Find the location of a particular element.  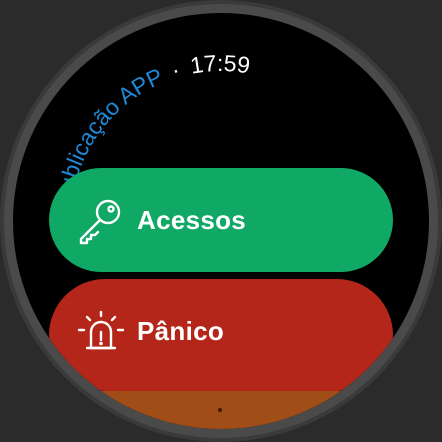

menu-item-label: Acessos is located at coordinates (192, 219).